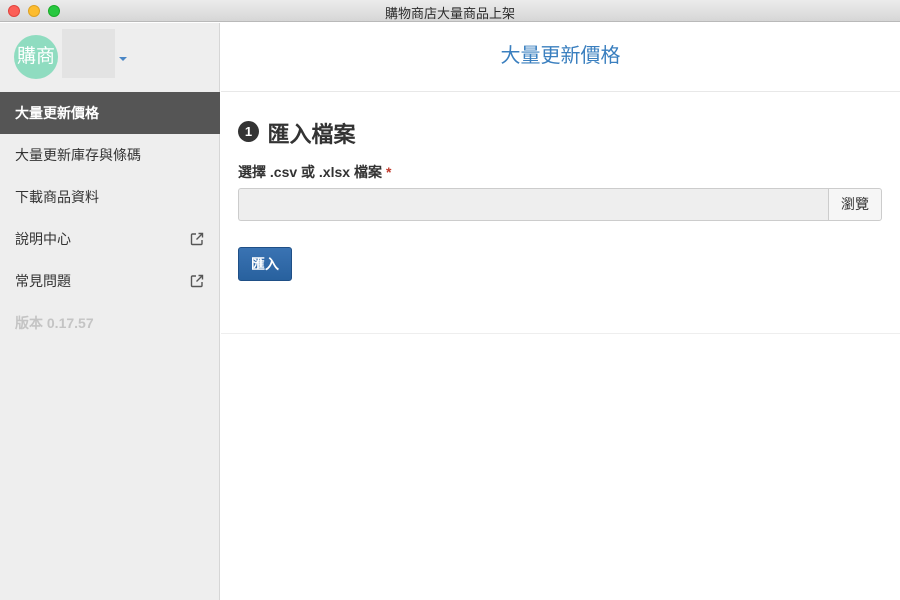 The height and width of the screenshot is (600, 900). What do you see at coordinates (855, 204) in the screenshot?
I see `browse-button: 瀏覽` at bounding box center [855, 204].